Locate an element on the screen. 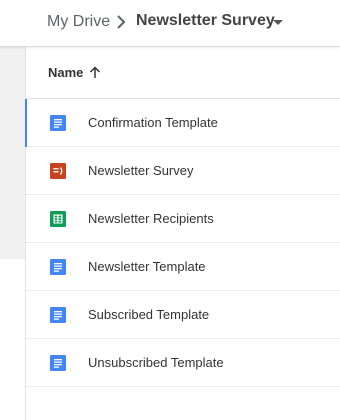  list-header: Name is located at coordinates (183, 73).